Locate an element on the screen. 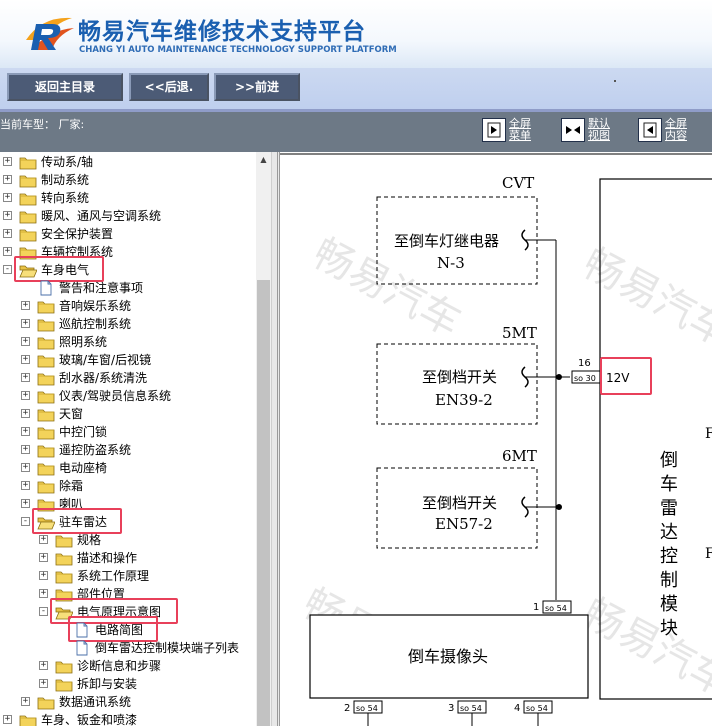 This screenshot has width=712, height=726. tree-item-label: 拆卸与安装 is located at coordinates (107, 684).